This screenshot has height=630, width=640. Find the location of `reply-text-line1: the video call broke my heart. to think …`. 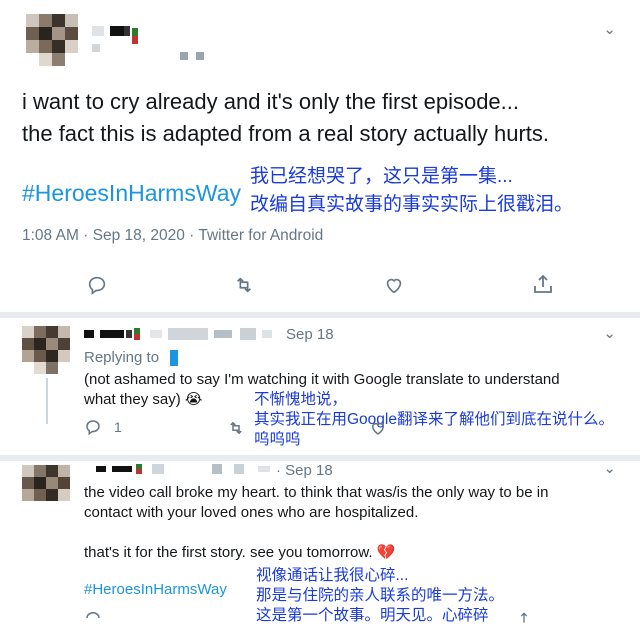

reply-text-line1: the video call broke my heart. to think … is located at coordinates (316, 492).